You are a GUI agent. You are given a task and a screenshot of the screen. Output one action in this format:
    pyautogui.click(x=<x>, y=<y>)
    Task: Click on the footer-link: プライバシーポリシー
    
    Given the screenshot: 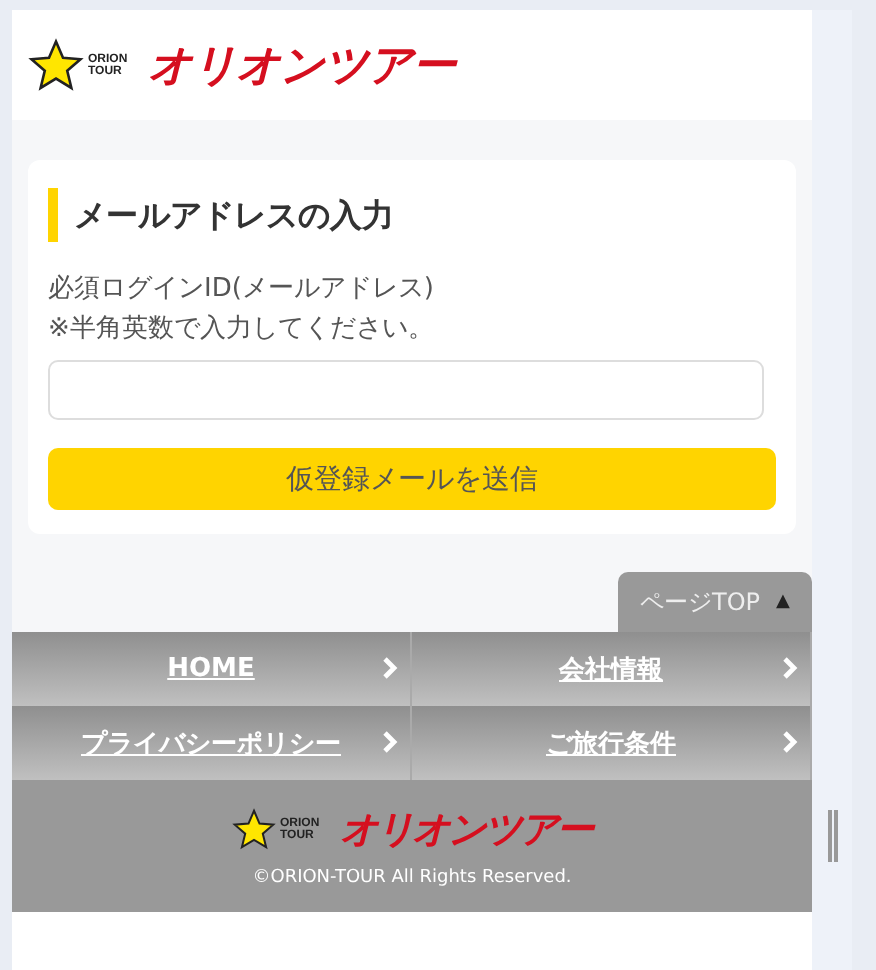 What is the action you would take?
    pyautogui.click(x=211, y=743)
    